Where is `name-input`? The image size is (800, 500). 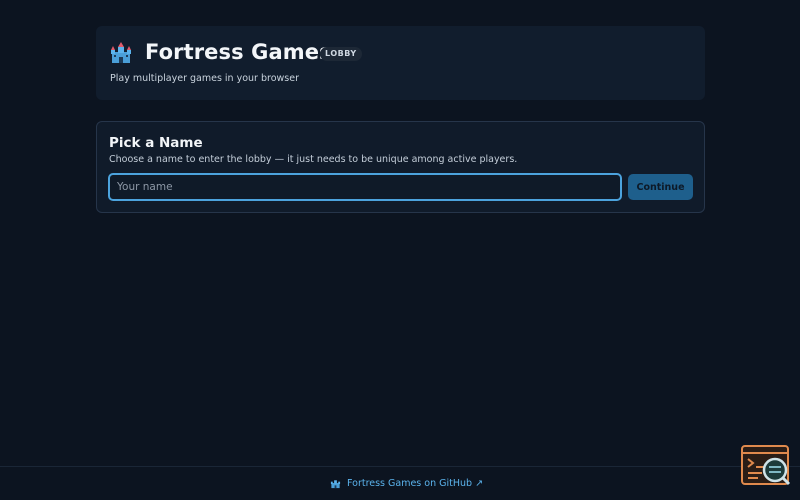
name-input is located at coordinates (365, 187).